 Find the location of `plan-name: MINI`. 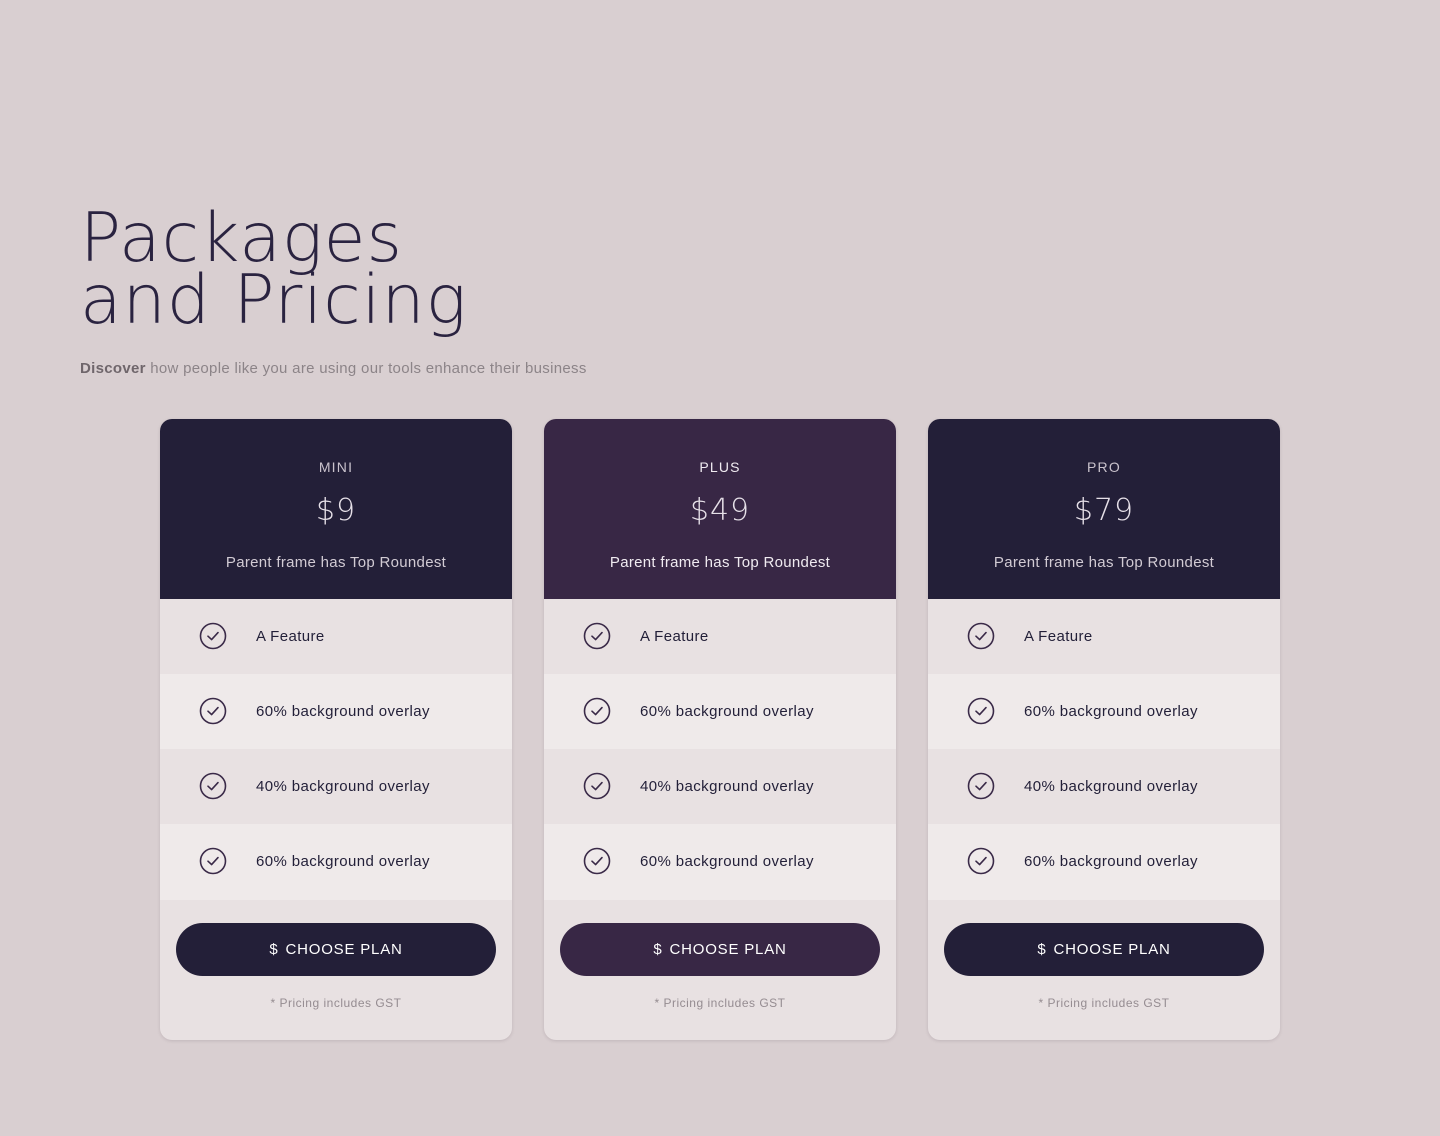

plan-name: MINI is located at coordinates (336, 467).